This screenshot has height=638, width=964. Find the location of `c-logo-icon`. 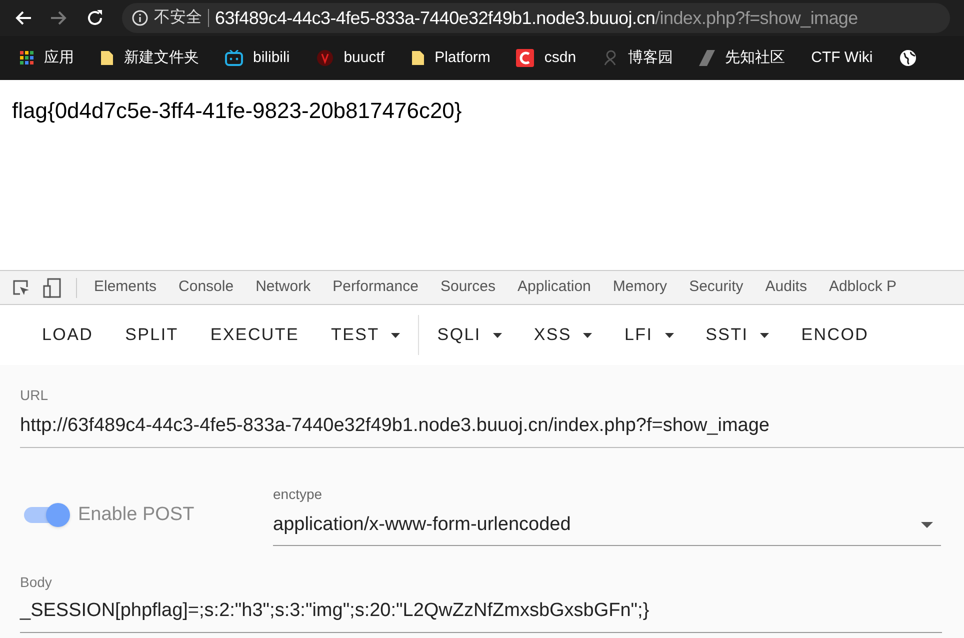

c-logo-icon is located at coordinates (525, 58).